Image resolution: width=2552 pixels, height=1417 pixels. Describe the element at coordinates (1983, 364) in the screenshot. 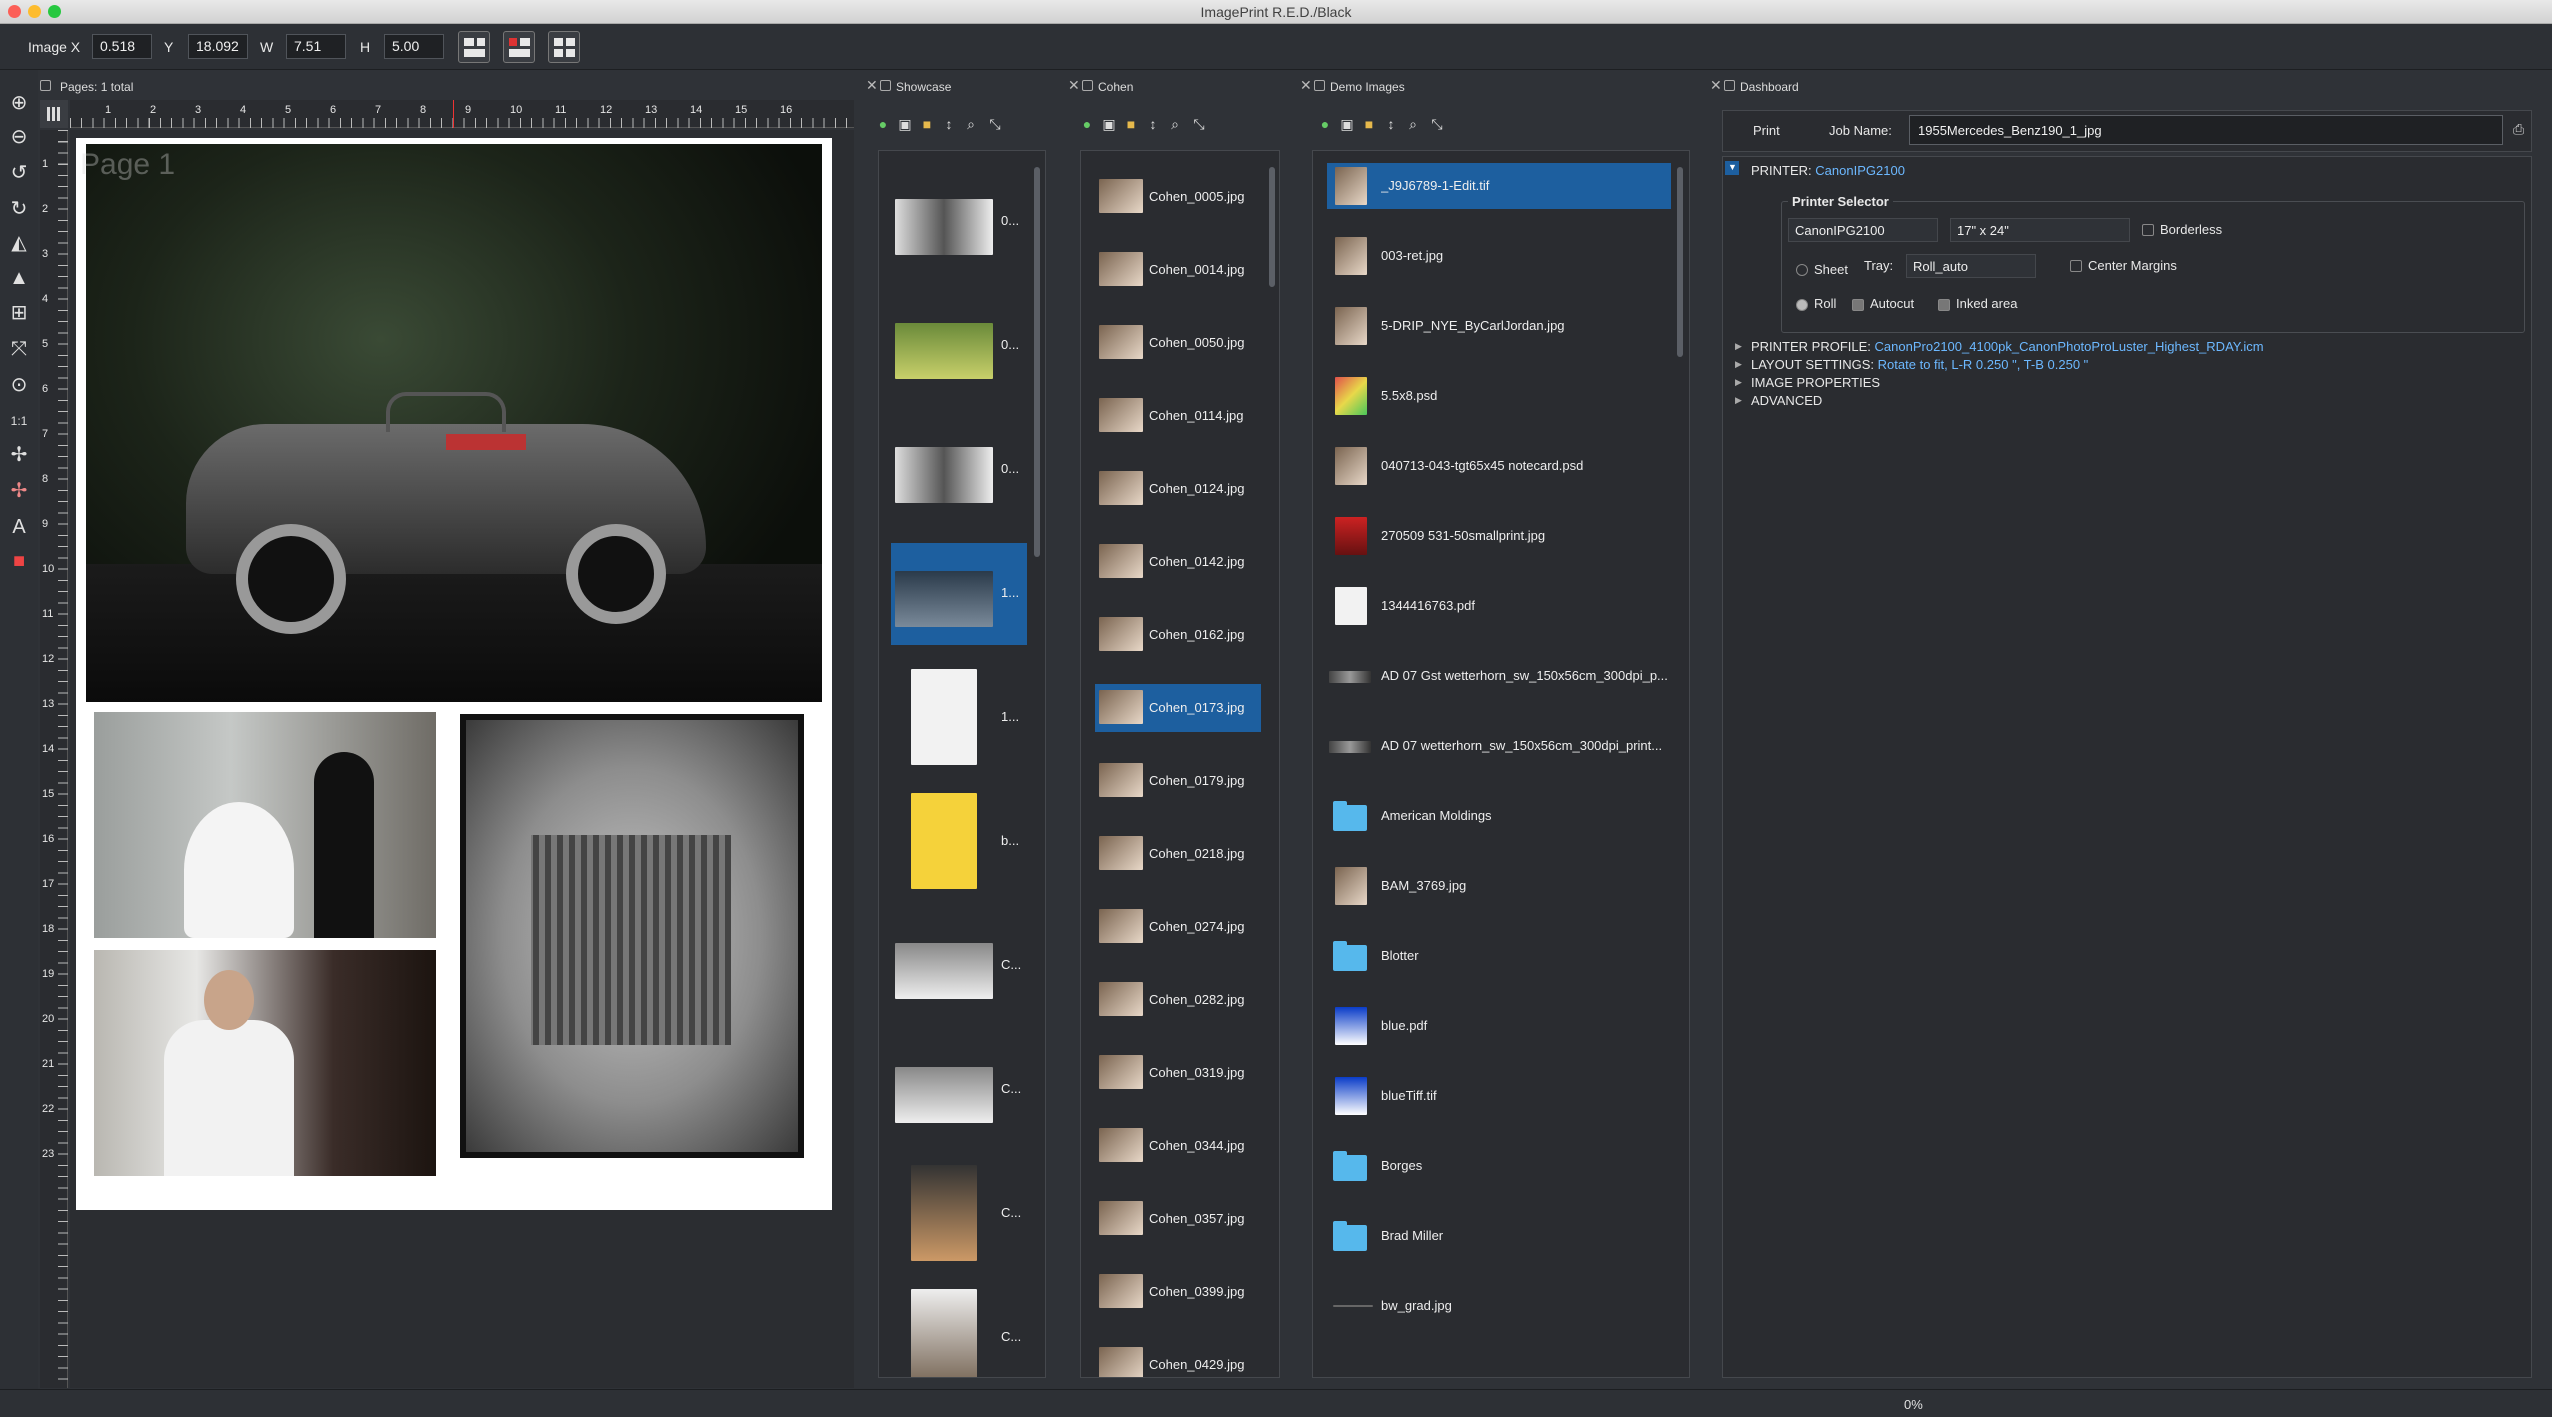

I see `layout-value: Rotate to fit, L-R 0.250 ", T-B 0.250 "` at that location.